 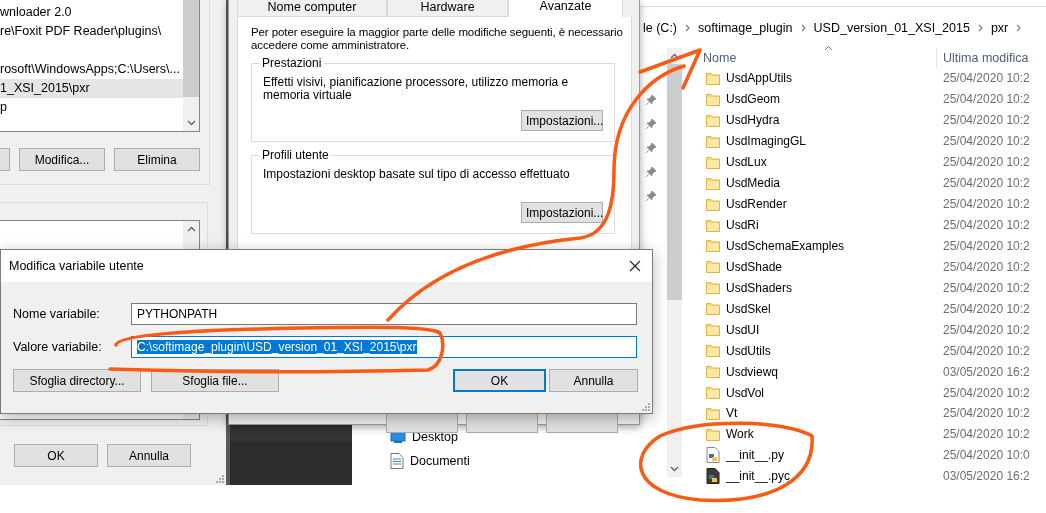 What do you see at coordinates (732, 413) in the screenshot?
I see `file-name: Vt` at bounding box center [732, 413].